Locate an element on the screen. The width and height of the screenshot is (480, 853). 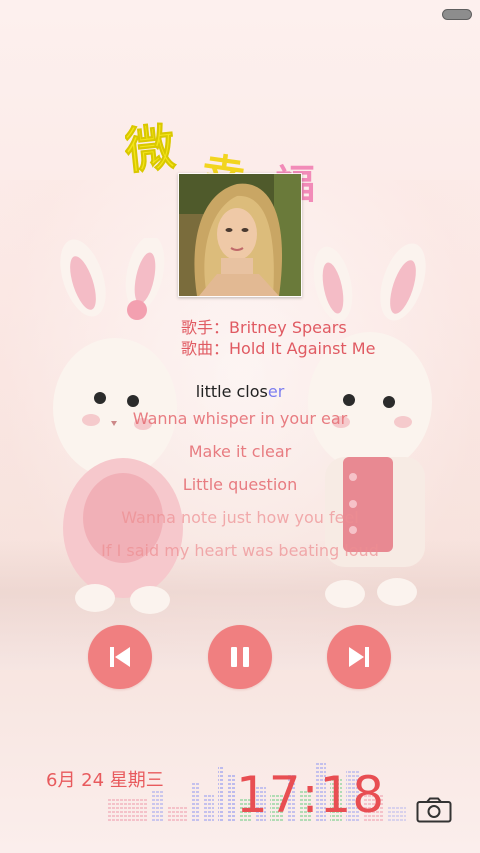
skip-previous-icon is located at coordinates (120, 657).